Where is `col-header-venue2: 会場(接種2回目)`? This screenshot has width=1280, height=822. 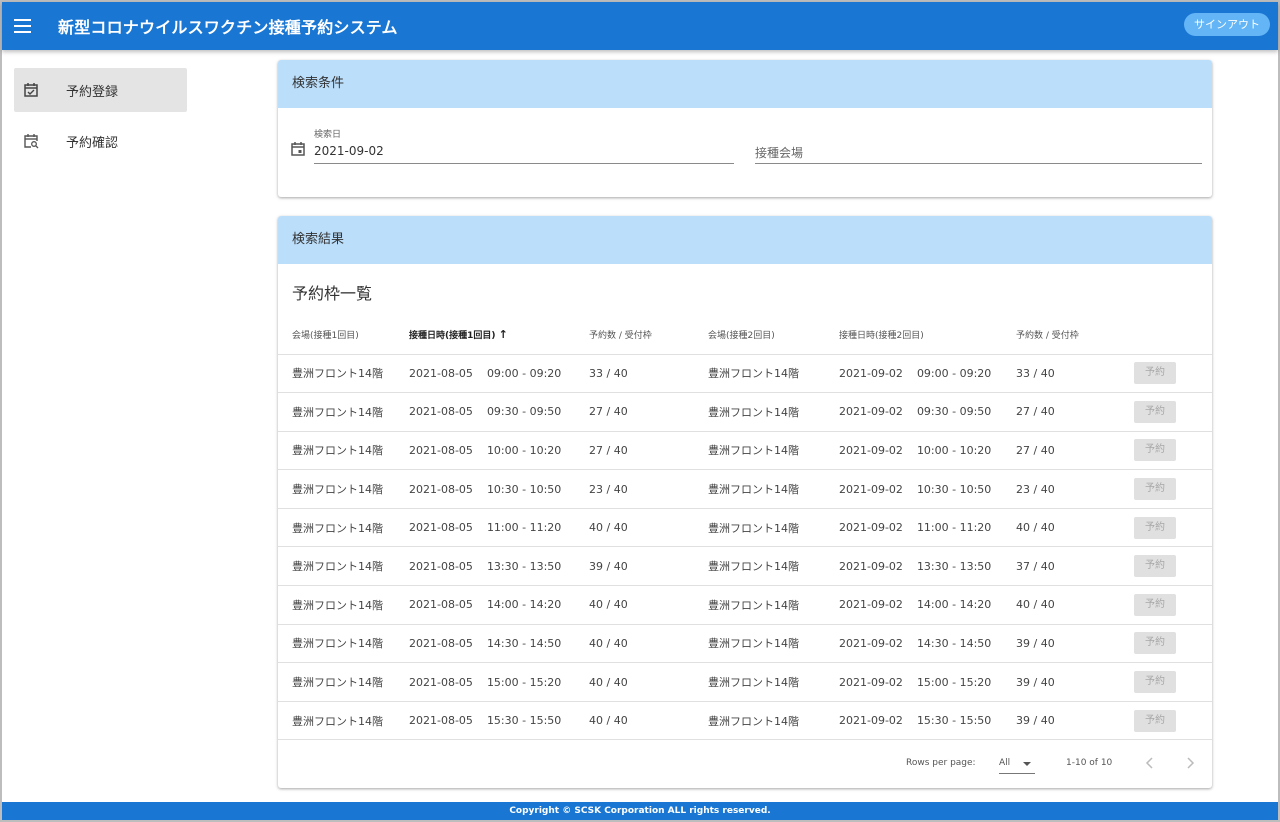 col-header-venue2: 会場(接種2回目) is located at coordinates (773, 335).